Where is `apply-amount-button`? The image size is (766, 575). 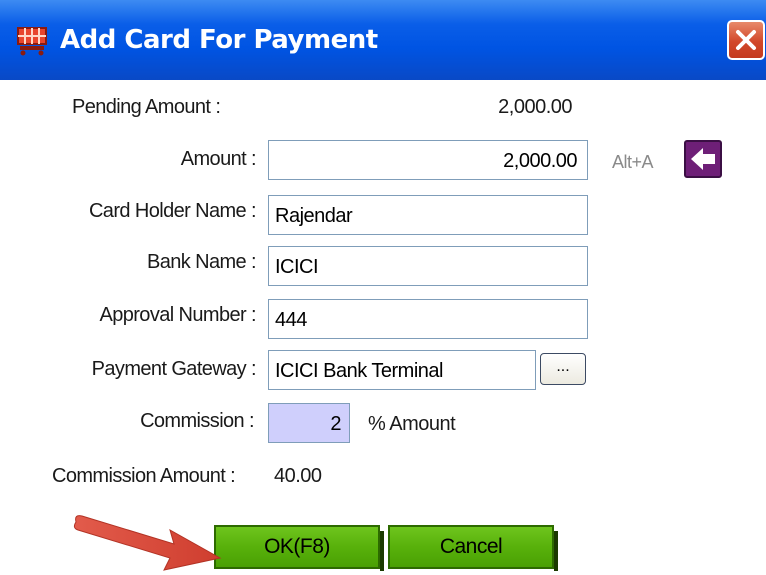
apply-amount-button is located at coordinates (703, 159).